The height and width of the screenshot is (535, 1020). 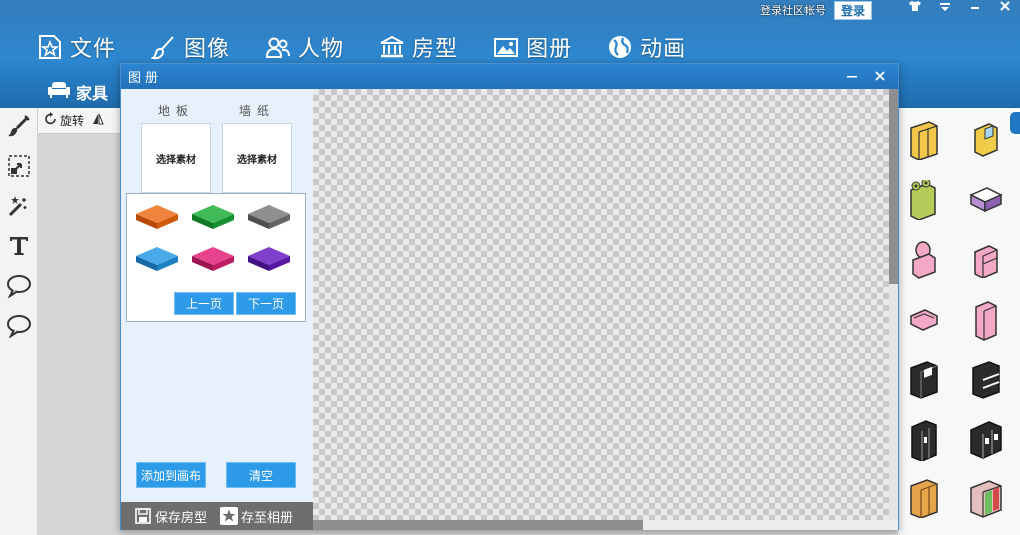 What do you see at coordinates (204, 303) in the screenshot?
I see `prev-page-button: 上一页` at bounding box center [204, 303].